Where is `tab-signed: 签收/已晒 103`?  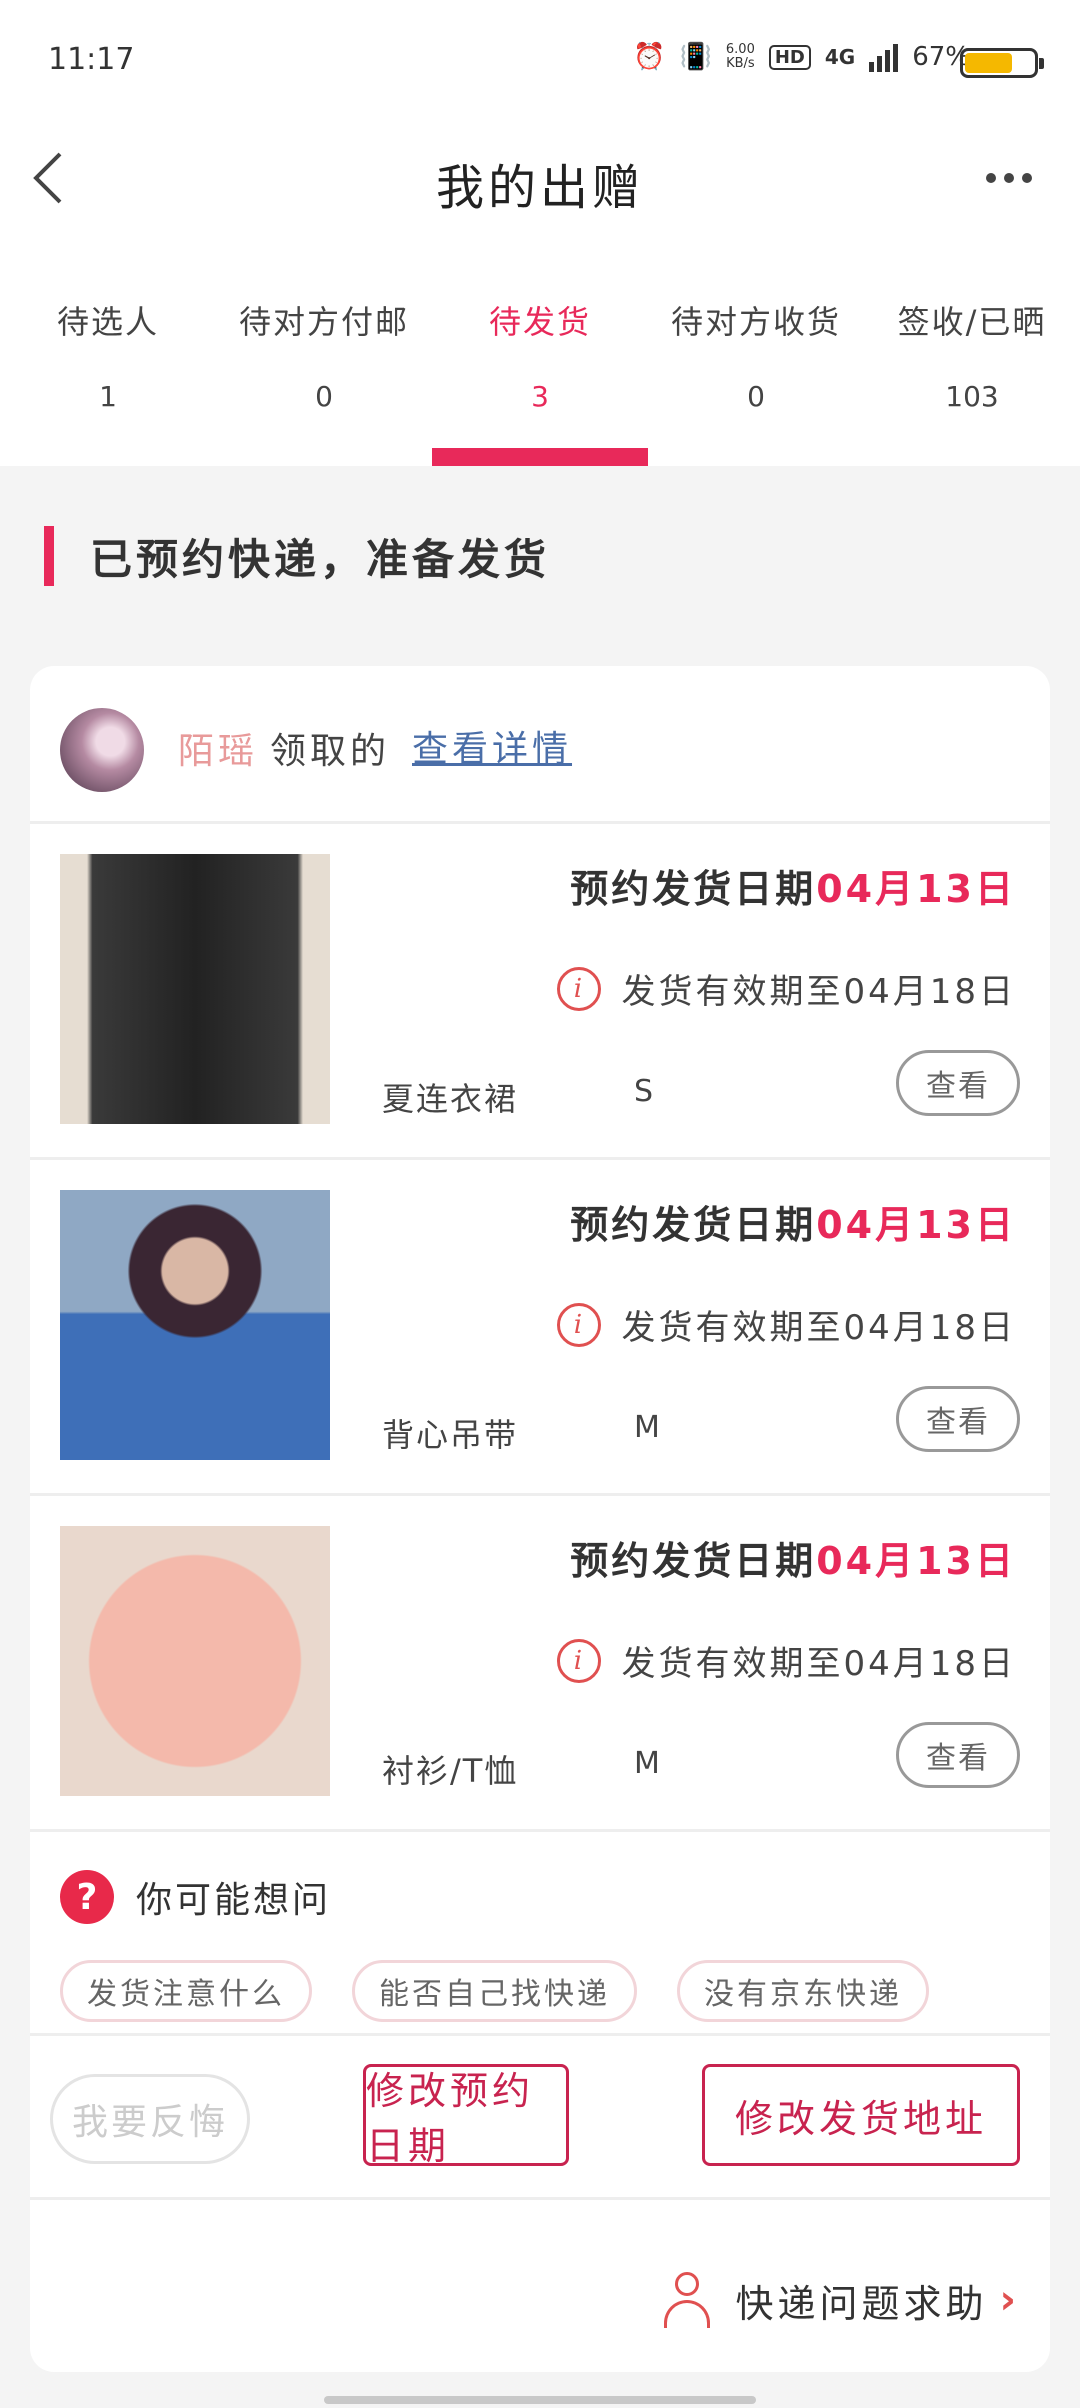
tab-signed: 签收/已晒 103 is located at coordinates (972, 383).